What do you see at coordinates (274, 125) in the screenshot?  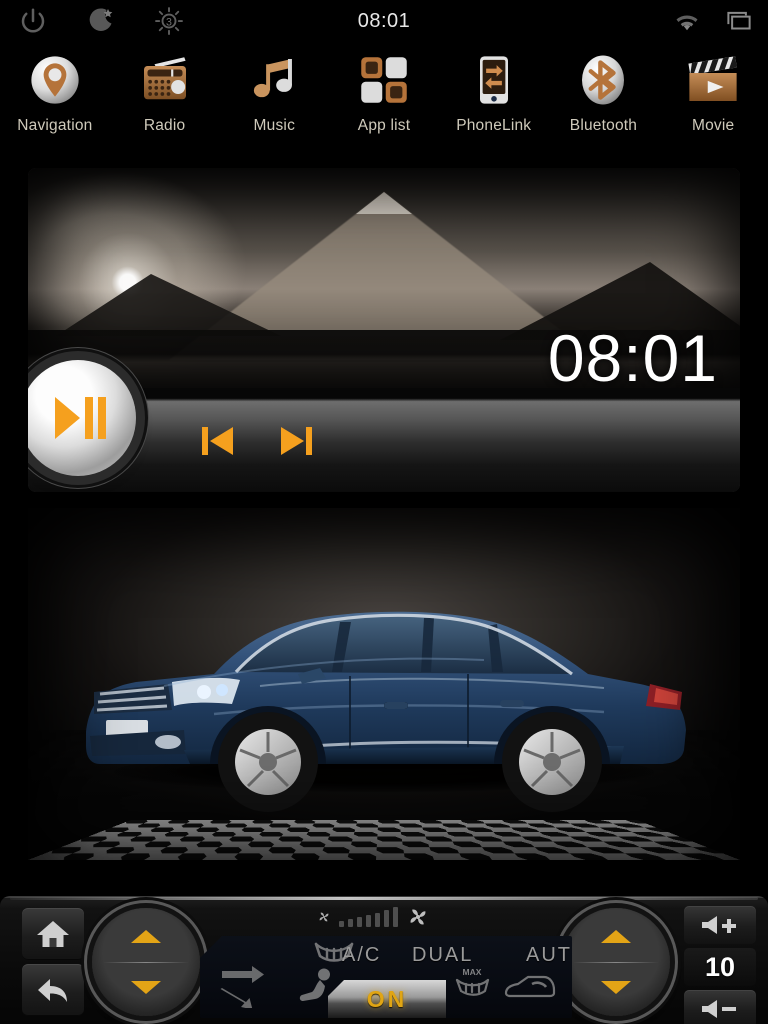 I see `app-music-label: Music` at bounding box center [274, 125].